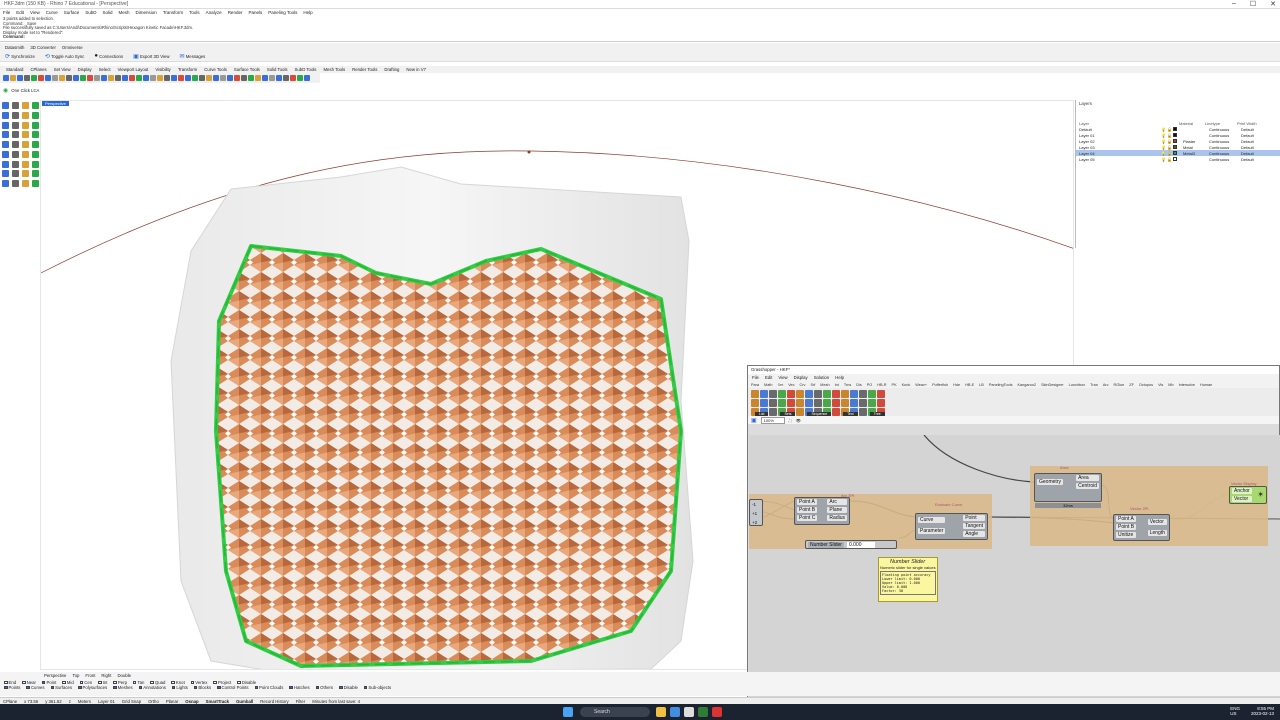  What do you see at coordinates (756, 512) in the screenshot?
I see `panel-values: -1 +1 +2` at bounding box center [756, 512].